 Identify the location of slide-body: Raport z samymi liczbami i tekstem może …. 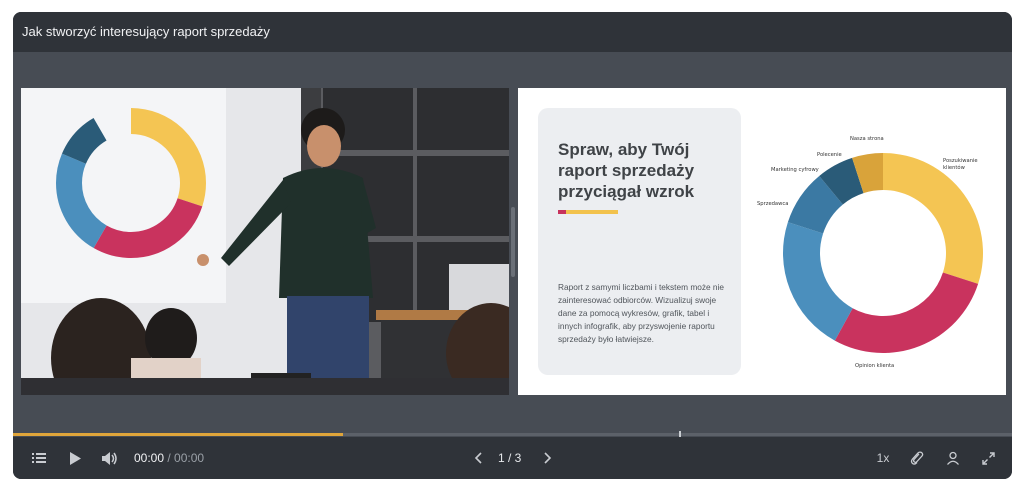
(641, 313).